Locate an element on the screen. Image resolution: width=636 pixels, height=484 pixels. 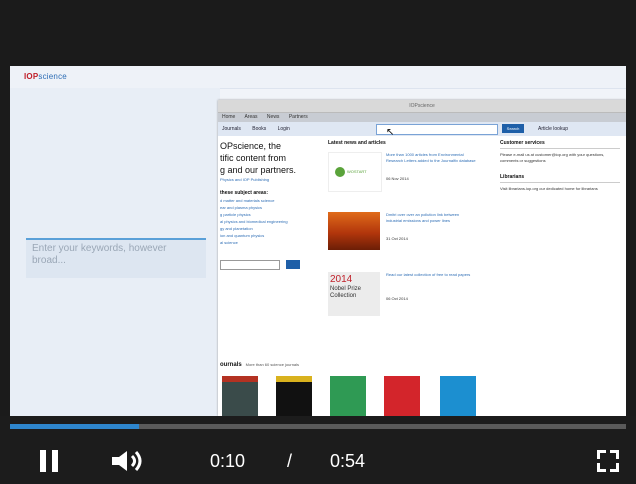
subject-link: al physics and biomedical engineering is located at coordinates (273, 221).